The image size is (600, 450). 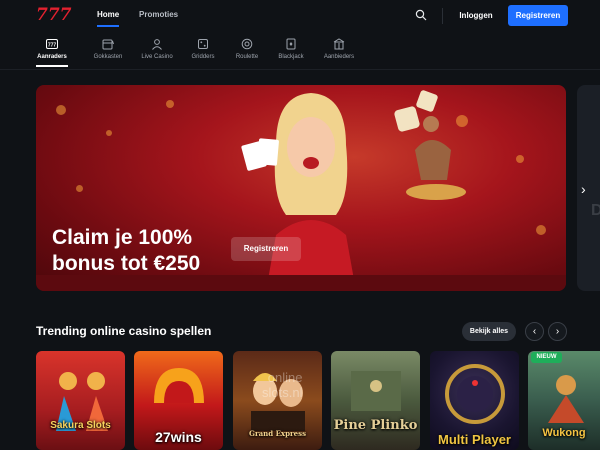 What do you see at coordinates (52, 57) in the screenshot?
I see `category-label: Aanraders` at bounding box center [52, 57].